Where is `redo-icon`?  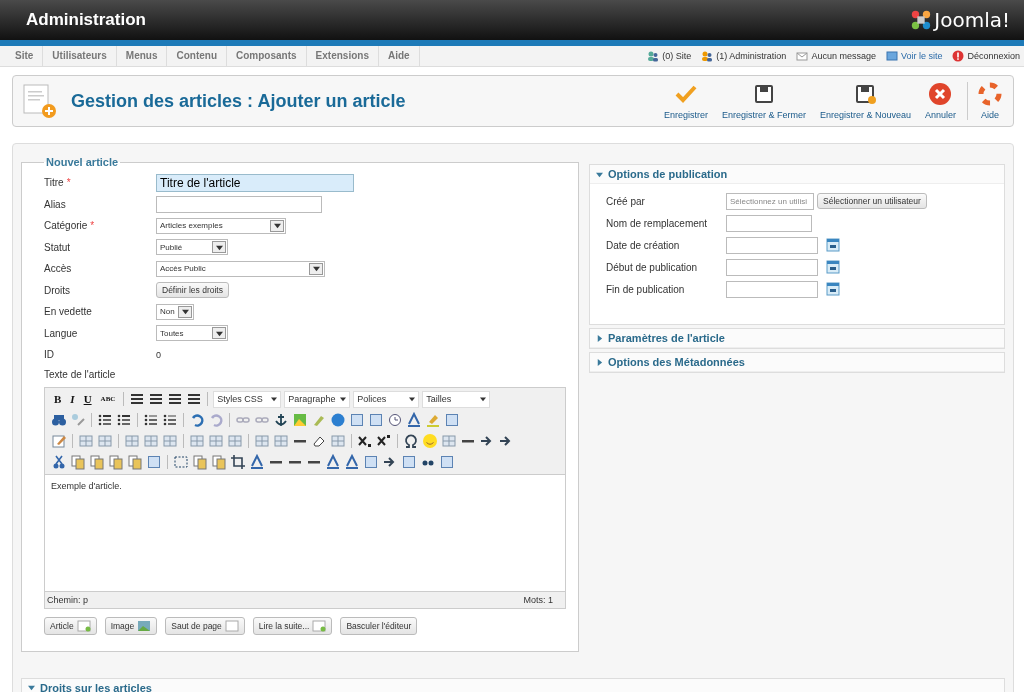
redo-icon is located at coordinates (216, 420).